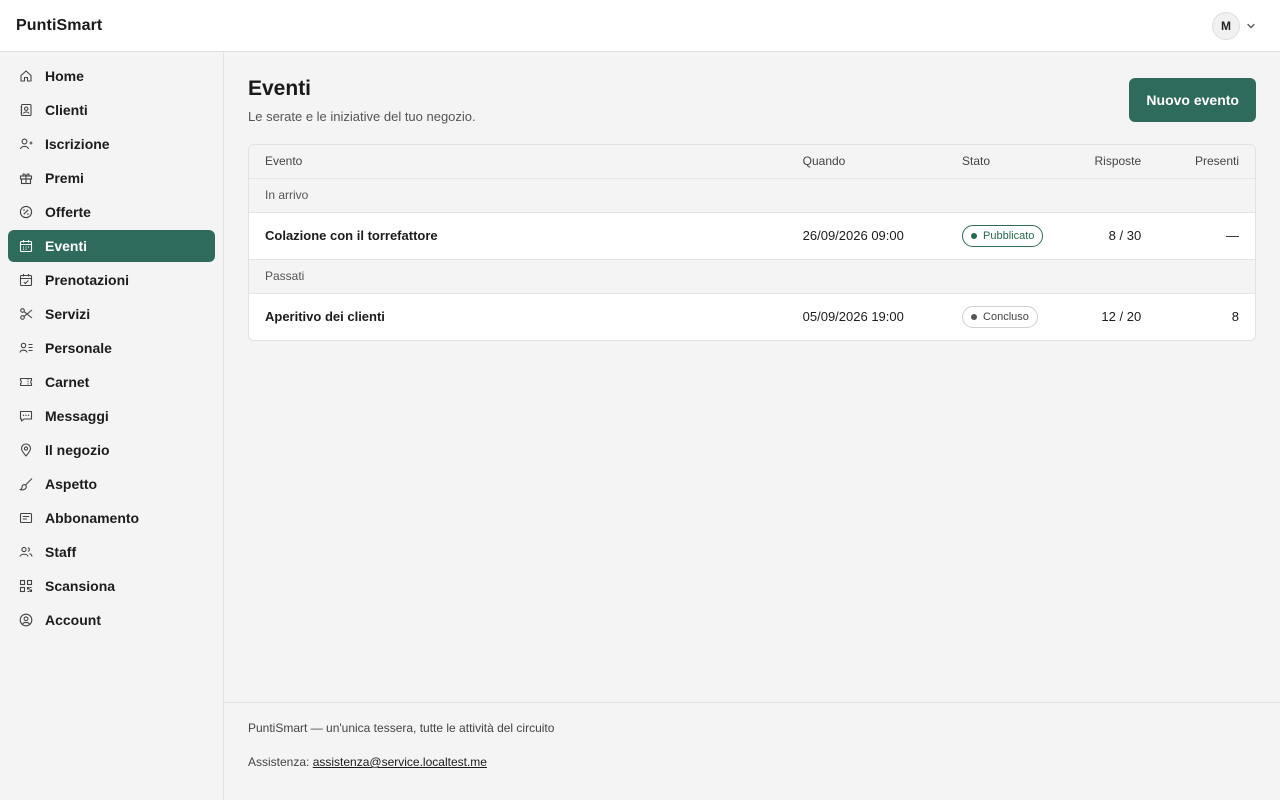 This screenshot has width=1280, height=800. Describe the element at coordinates (26, 620) in the screenshot. I see `user-circle-icon` at that location.